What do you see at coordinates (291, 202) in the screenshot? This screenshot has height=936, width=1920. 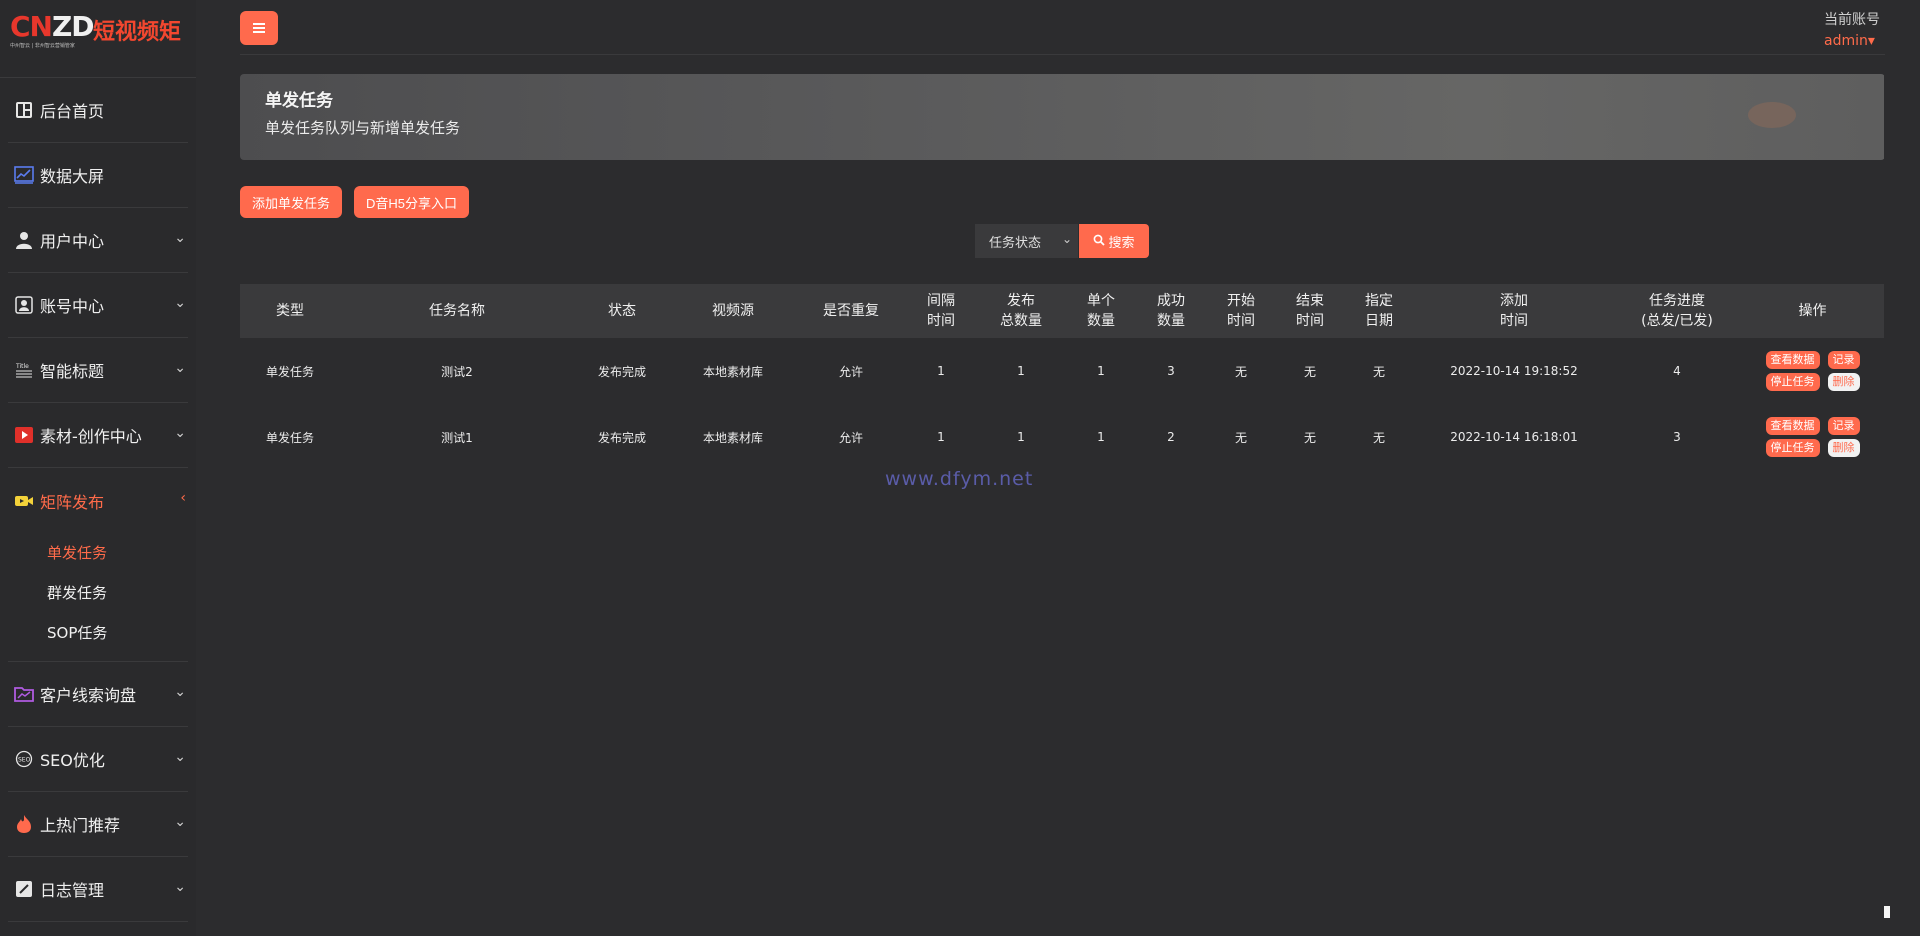 I see `add-single-task-button: 添加单发任务` at bounding box center [291, 202].